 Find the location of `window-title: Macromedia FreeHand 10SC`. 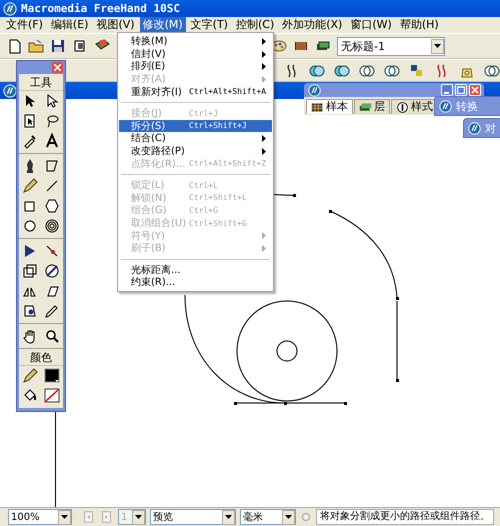

window-title: Macromedia FreeHand 10SC is located at coordinates (100, 8).